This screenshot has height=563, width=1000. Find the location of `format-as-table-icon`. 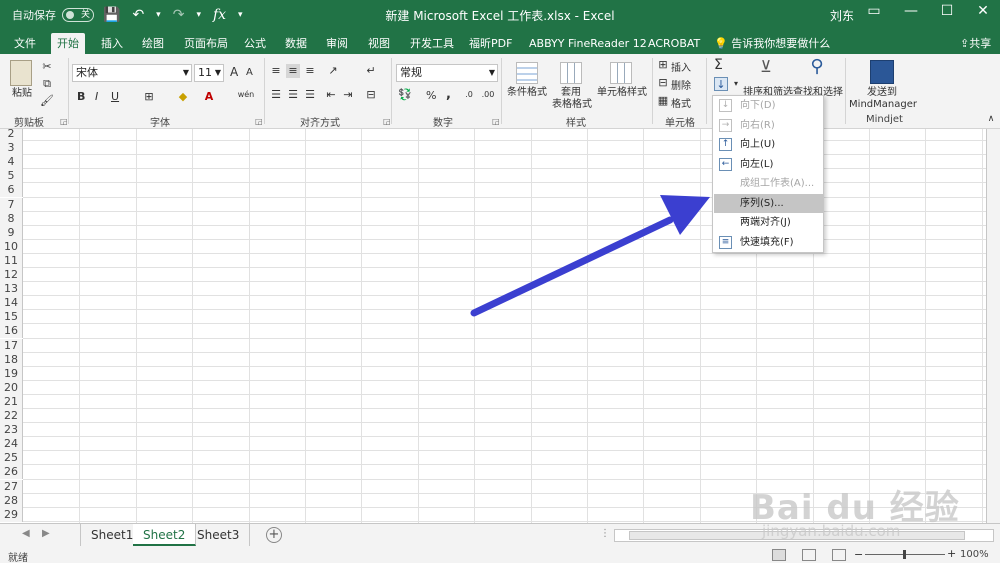

format-as-table-icon is located at coordinates (571, 73).